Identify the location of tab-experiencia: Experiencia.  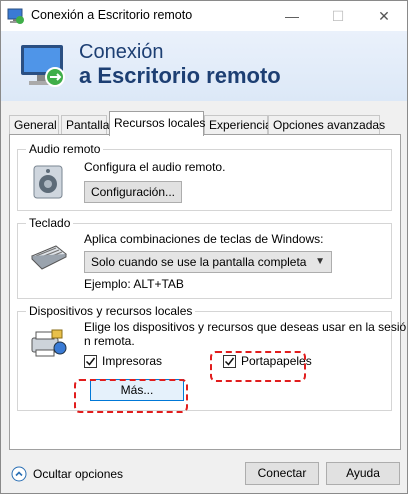
(238, 125).